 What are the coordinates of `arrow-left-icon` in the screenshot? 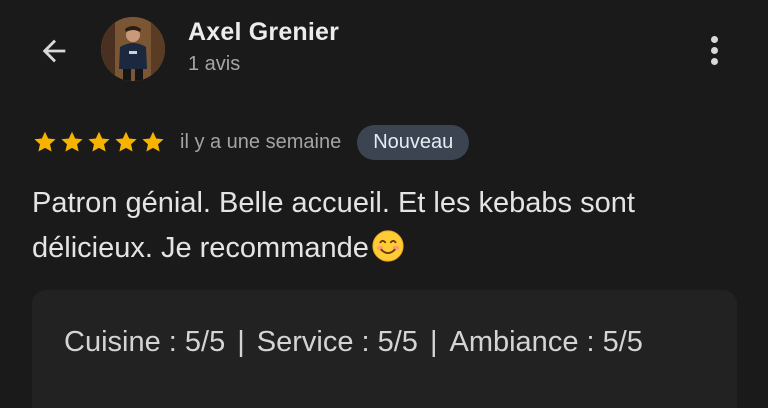 It's located at (54, 51).